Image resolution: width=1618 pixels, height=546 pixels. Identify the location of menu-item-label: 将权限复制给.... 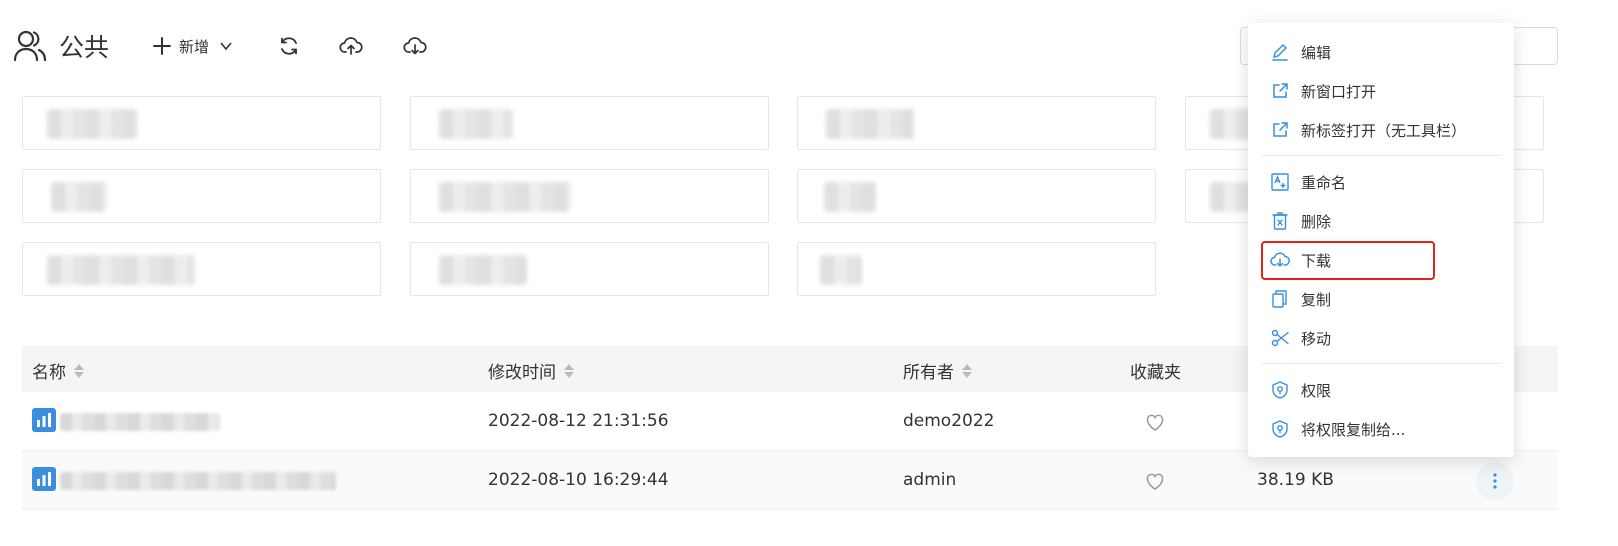
(1353, 430).